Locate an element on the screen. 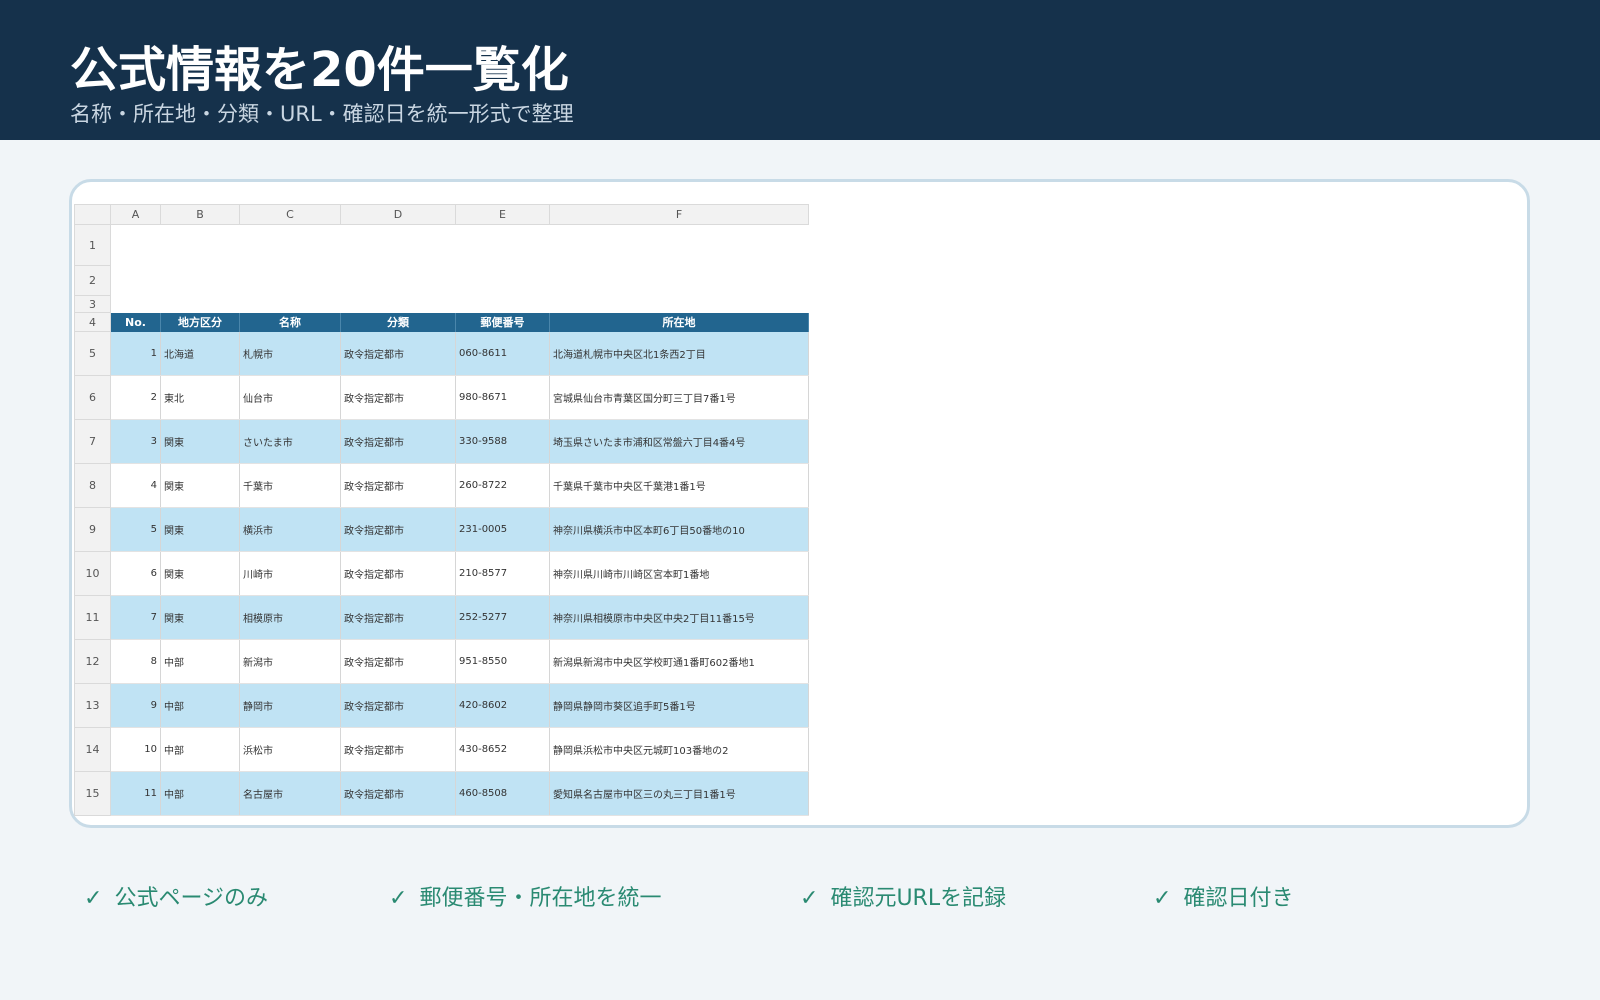 The image size is (1600, 1000). table-row: 5 1 北海道 札幌市 政令指定都市 060-8611 北海道札幌市中央区北1条西2丁目 is located at coordinates (441, 353).